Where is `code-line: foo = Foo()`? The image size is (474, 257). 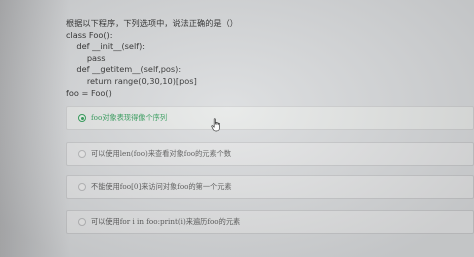 code-line: foo = Foo() is located at coordinates (89, 92).